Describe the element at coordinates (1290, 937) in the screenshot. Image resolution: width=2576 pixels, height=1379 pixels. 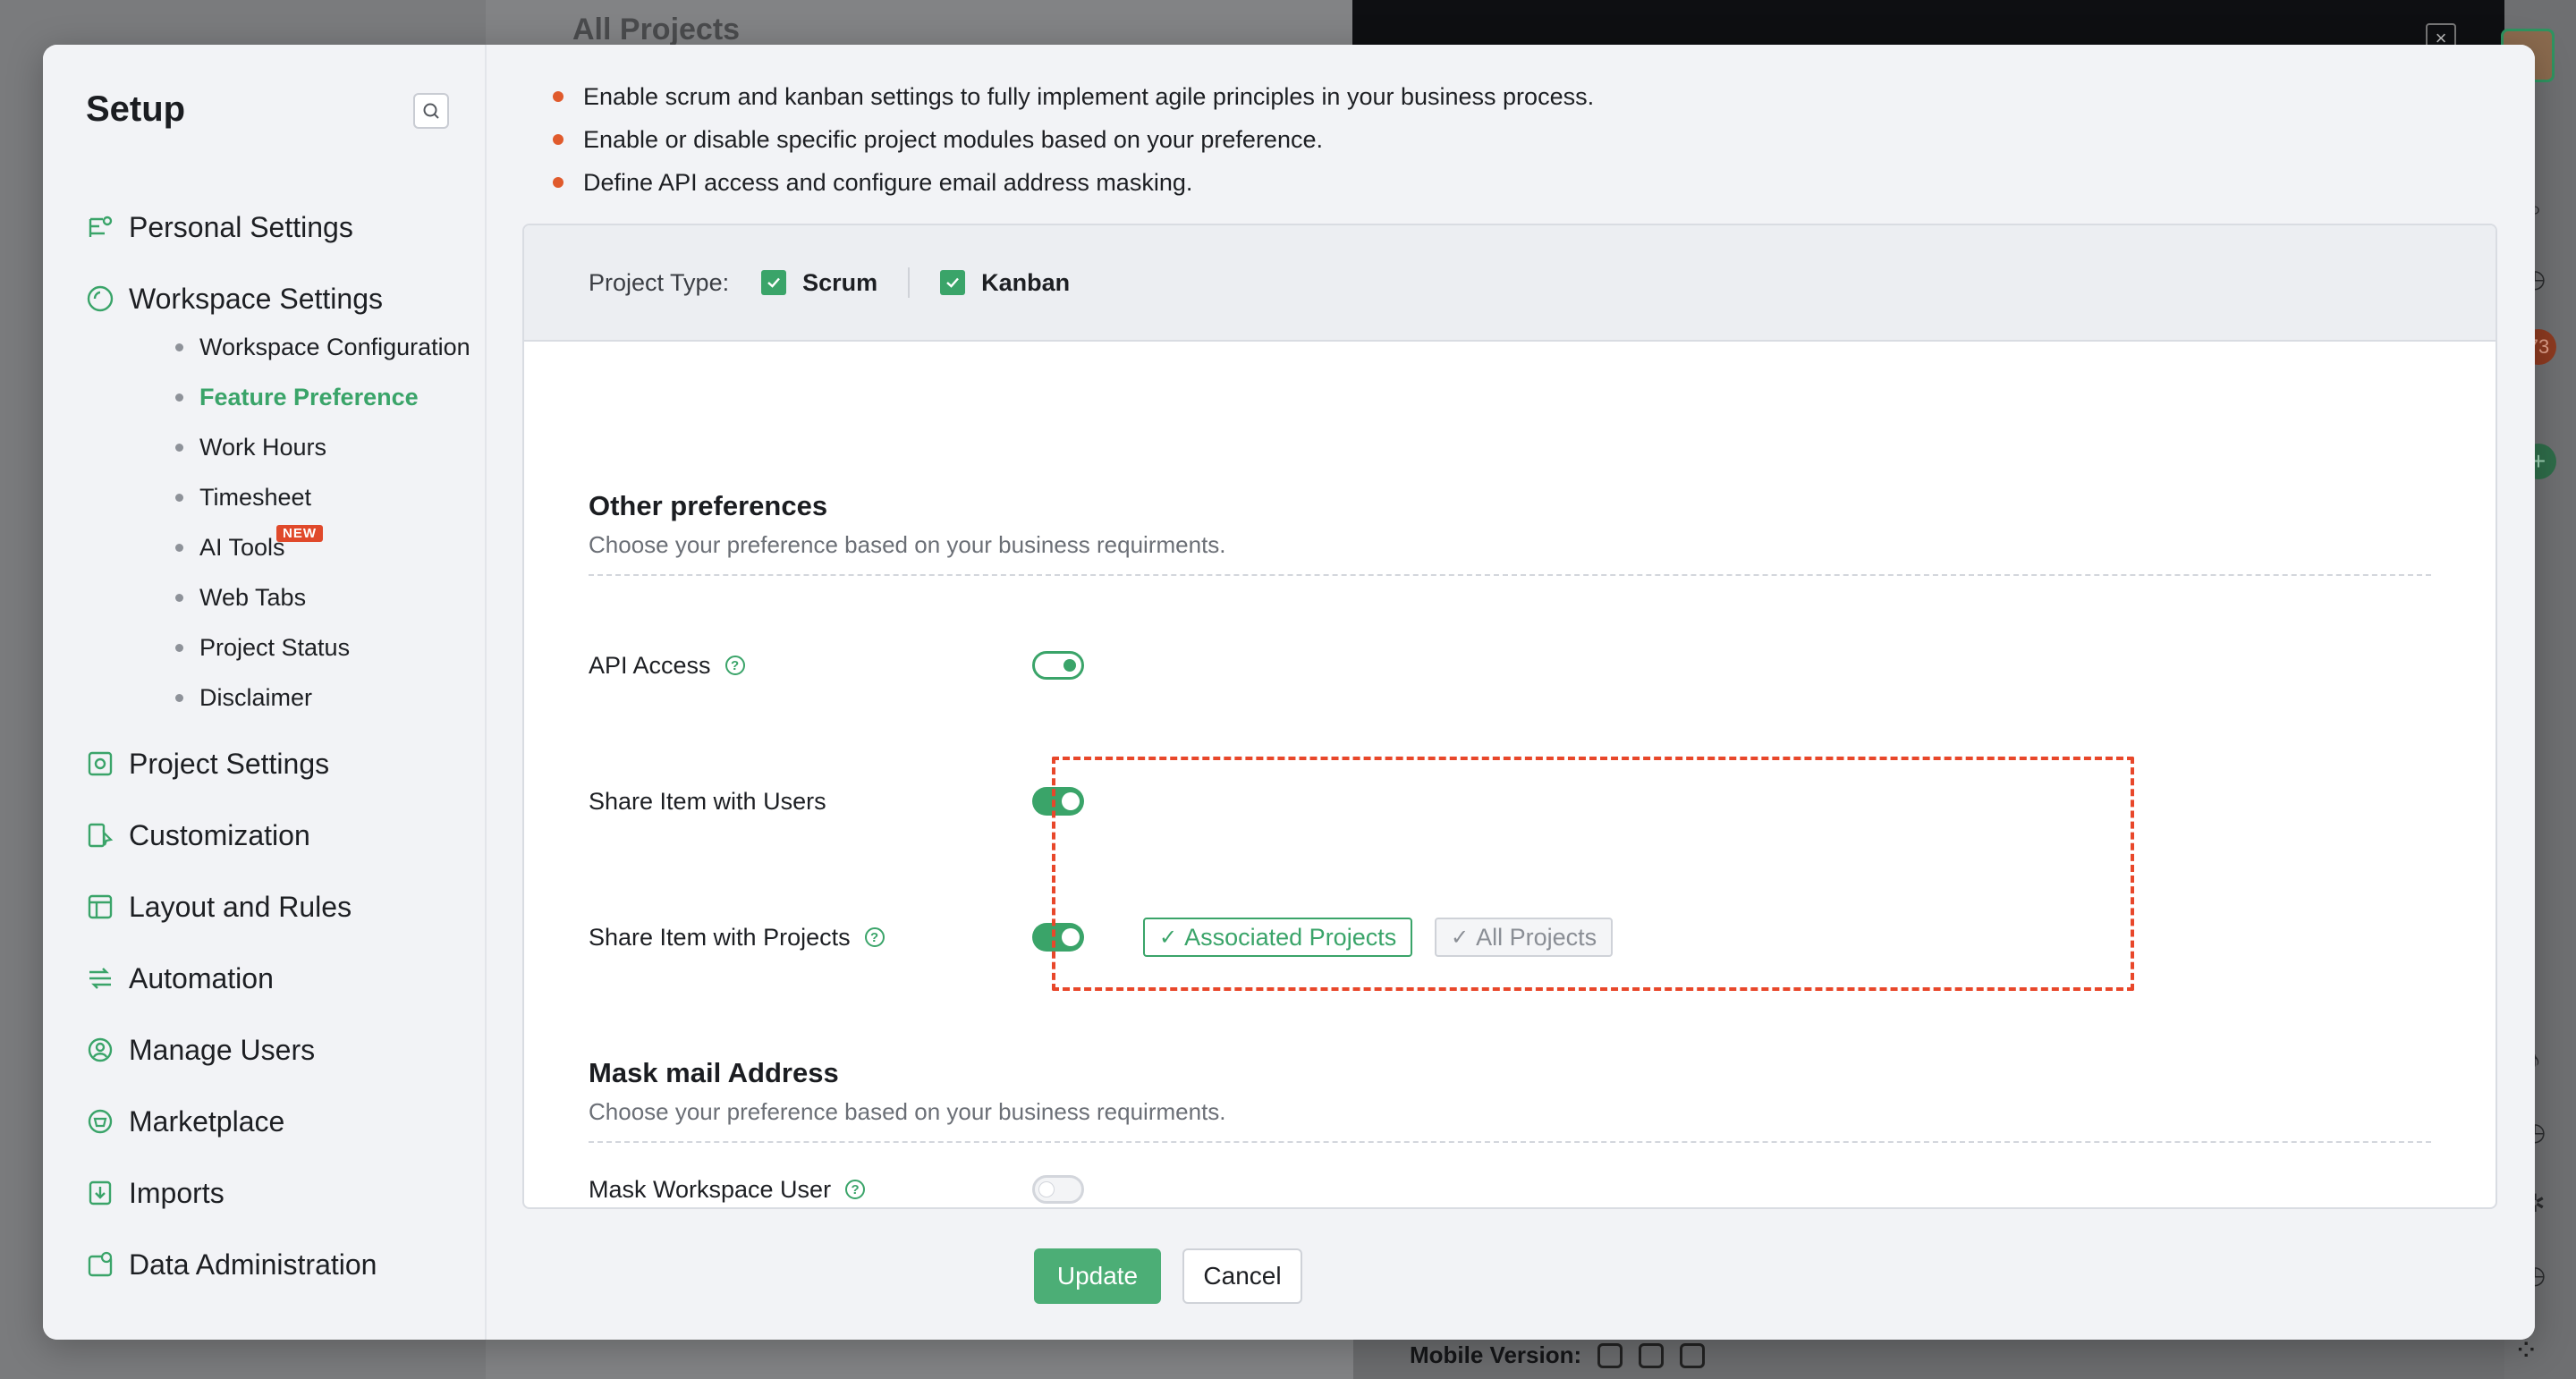
I see `chip-label: Associated Projects` at that location.